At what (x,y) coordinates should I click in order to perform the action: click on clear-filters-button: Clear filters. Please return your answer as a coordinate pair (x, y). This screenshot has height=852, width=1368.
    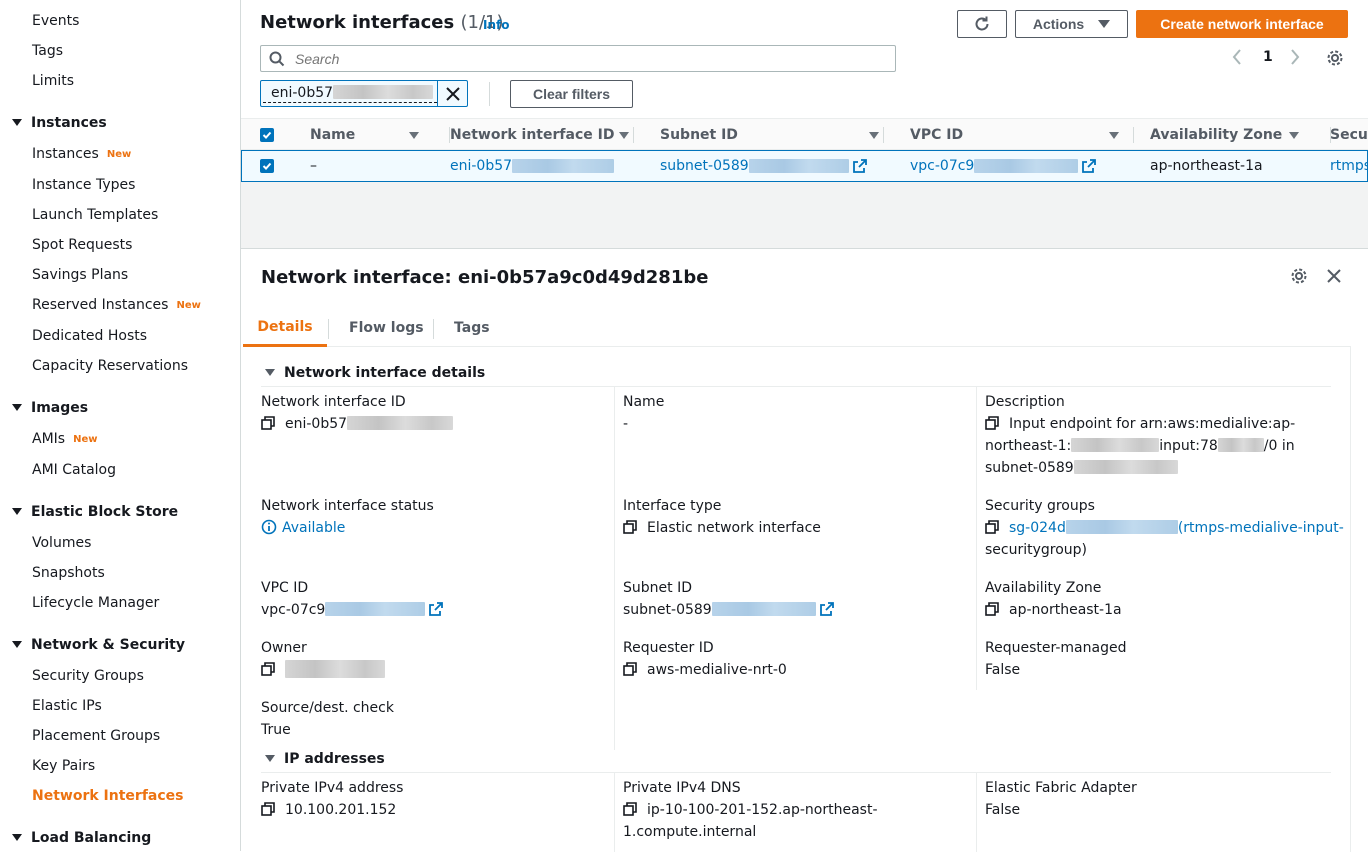
    Looking at the image, I should click on (571, 94).